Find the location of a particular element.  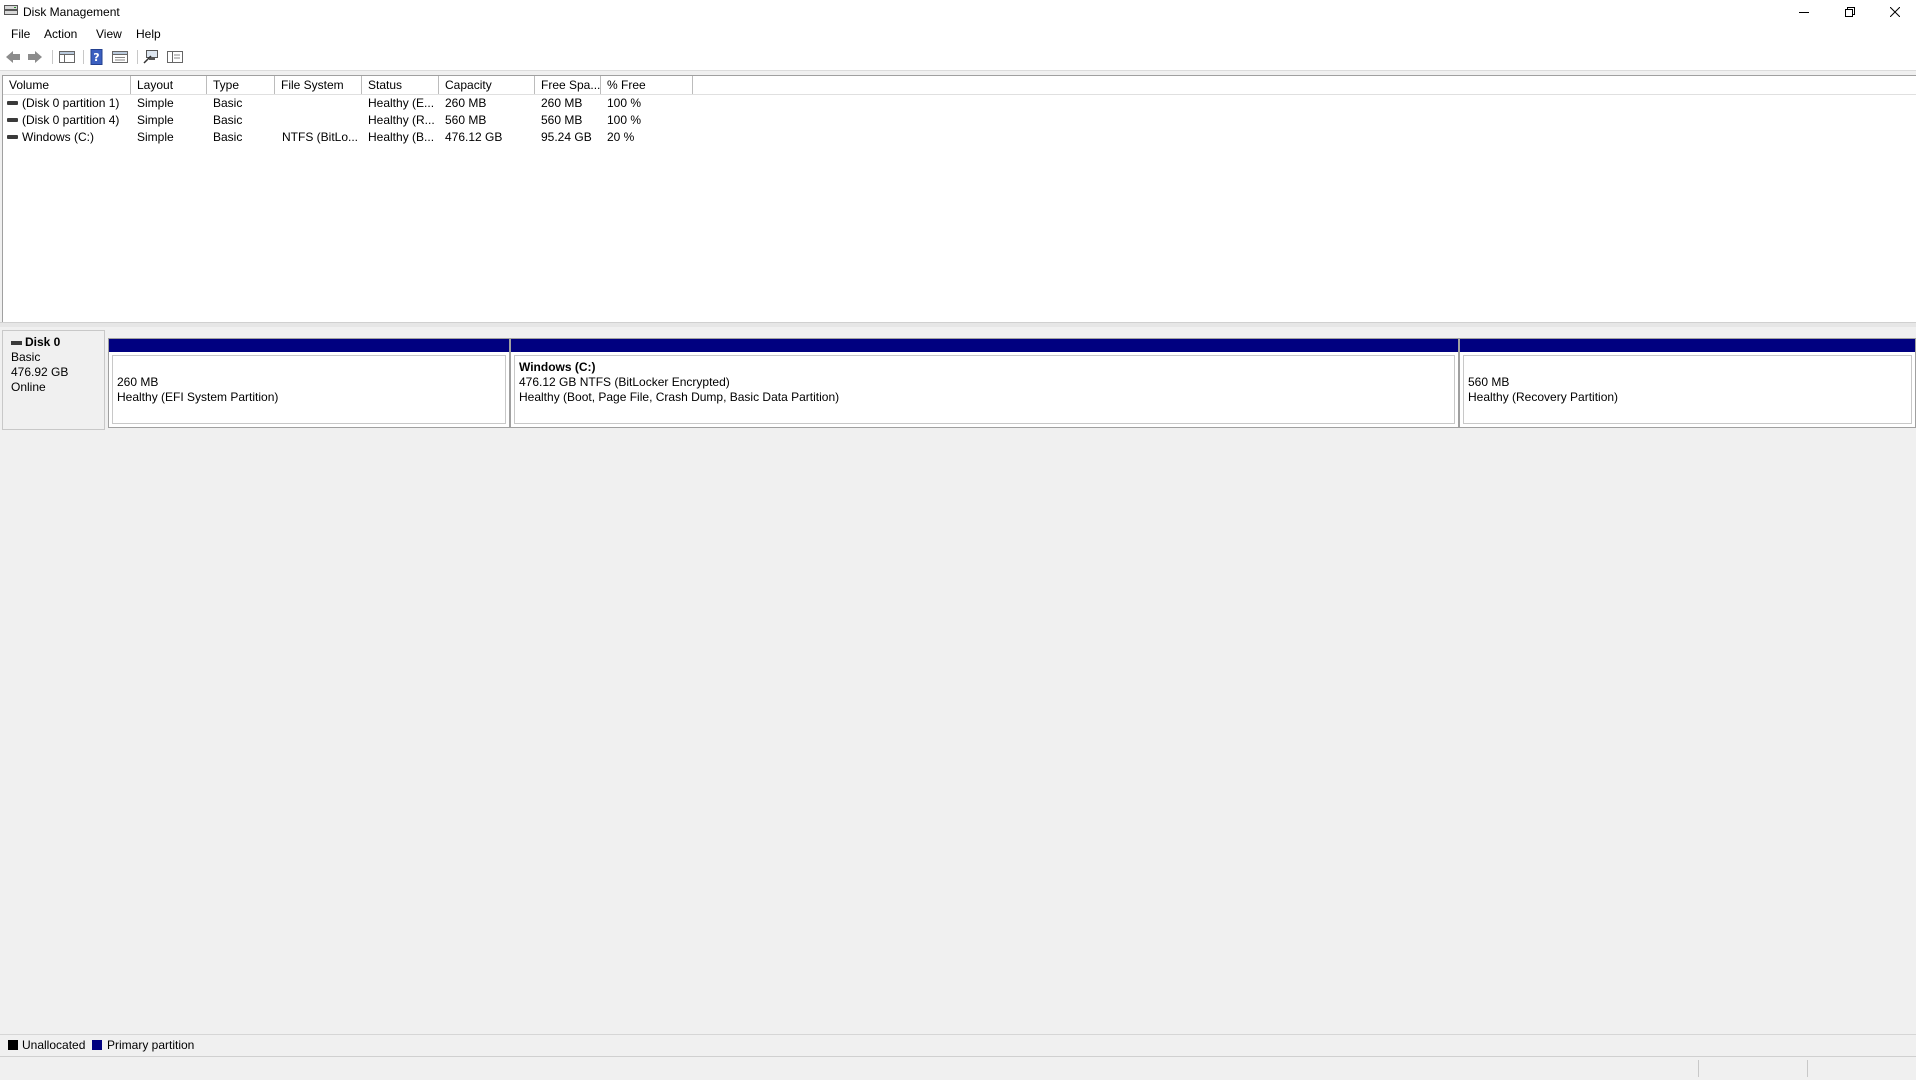

column-header-volume: Volume is located at coordinates (67, 85).